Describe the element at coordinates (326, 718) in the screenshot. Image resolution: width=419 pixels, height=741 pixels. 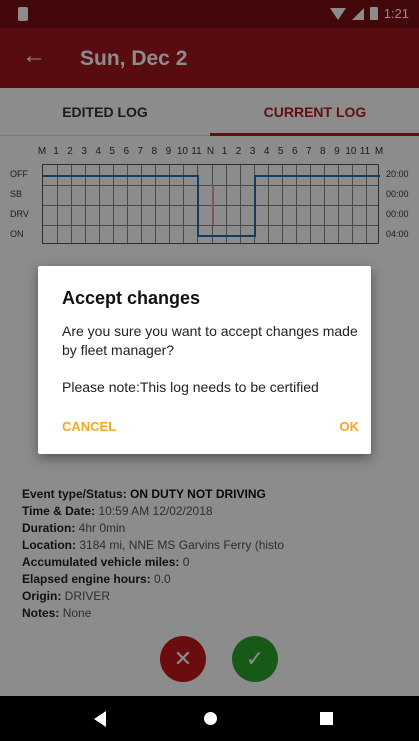
I see `nav-recents-icon` at that location.